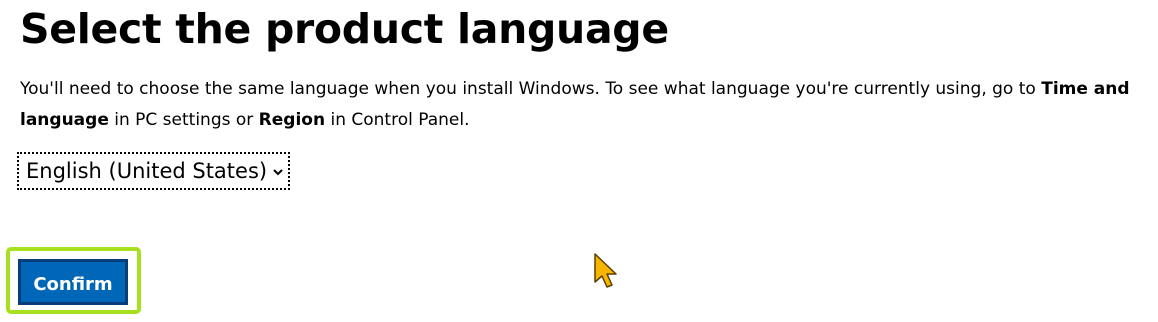  I want to click on arrow-pointer-icon, so click(605, 270).